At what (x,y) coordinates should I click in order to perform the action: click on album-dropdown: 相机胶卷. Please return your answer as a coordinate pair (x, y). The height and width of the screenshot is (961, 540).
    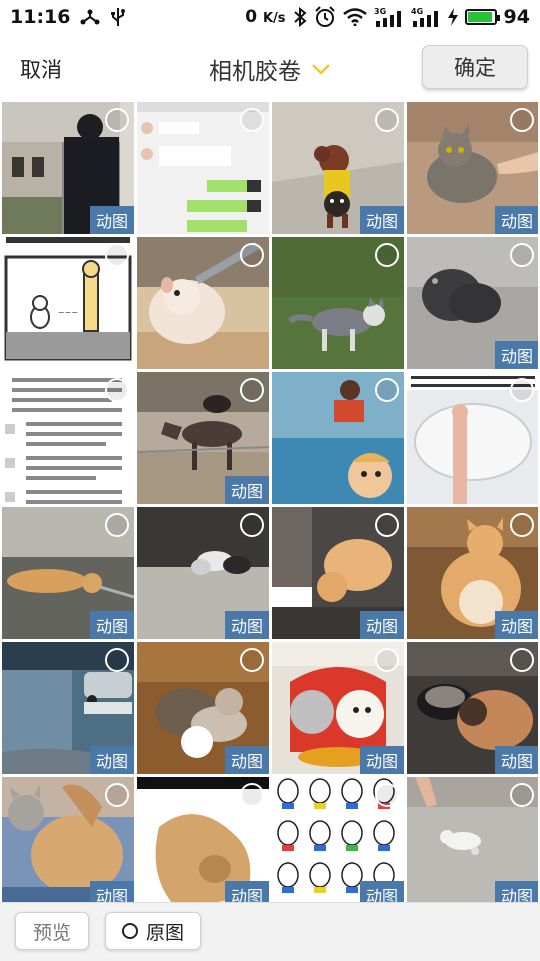
    Looking at the image, I should click on (270, 69).